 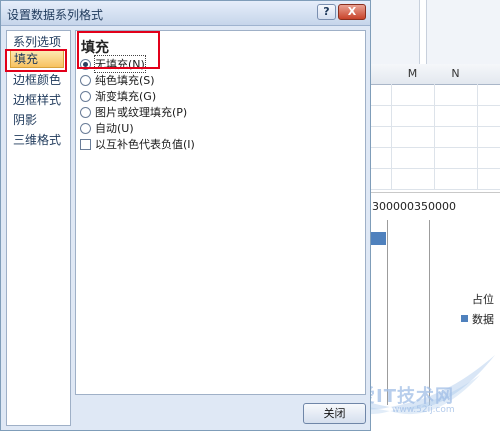 I want to click on radio-gradient-fill, so click(x=85, y=96).